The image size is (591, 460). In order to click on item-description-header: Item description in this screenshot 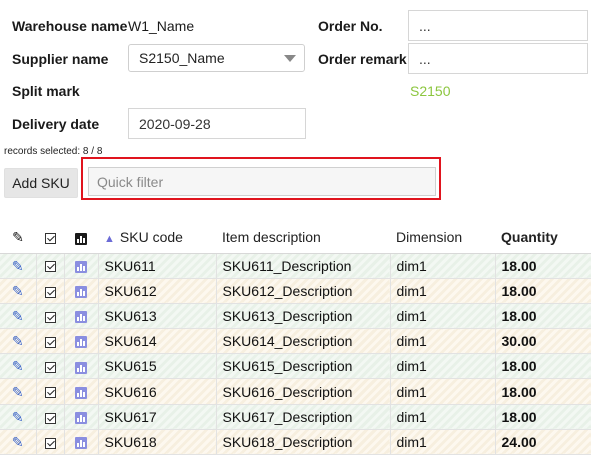, I will do `click(303, 238)`.